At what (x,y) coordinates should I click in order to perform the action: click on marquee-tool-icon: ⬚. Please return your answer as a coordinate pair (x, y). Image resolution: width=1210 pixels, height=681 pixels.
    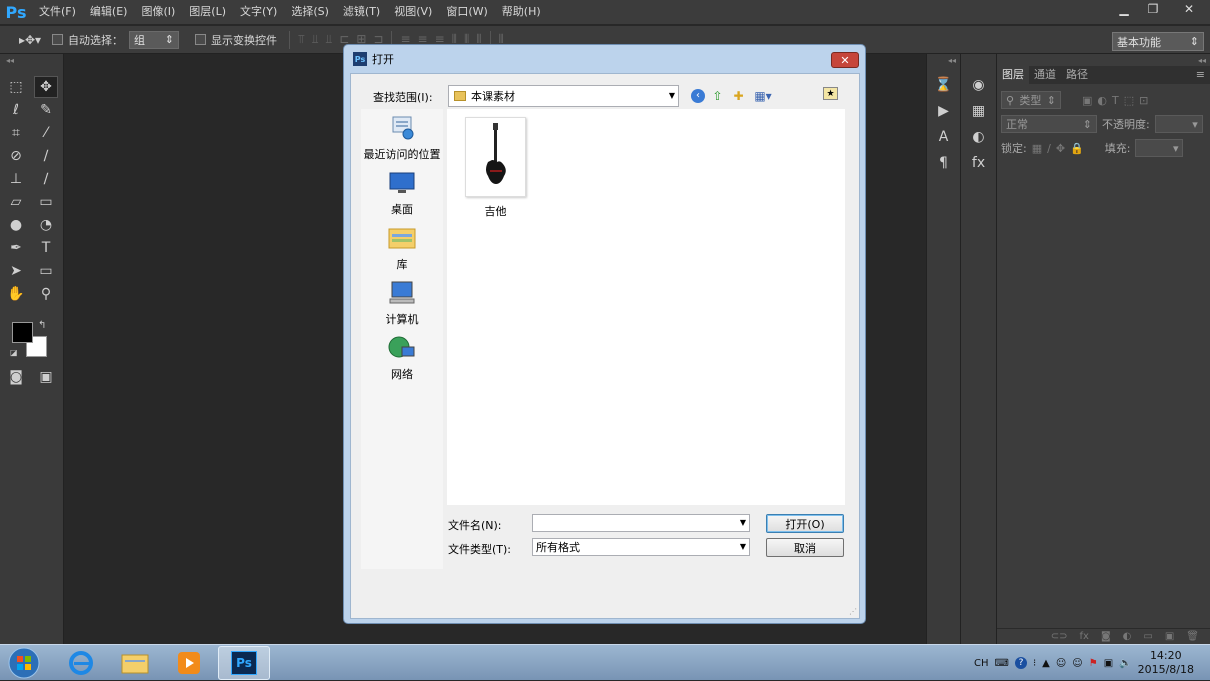
    Looking at the image, I should click on (16, 87).